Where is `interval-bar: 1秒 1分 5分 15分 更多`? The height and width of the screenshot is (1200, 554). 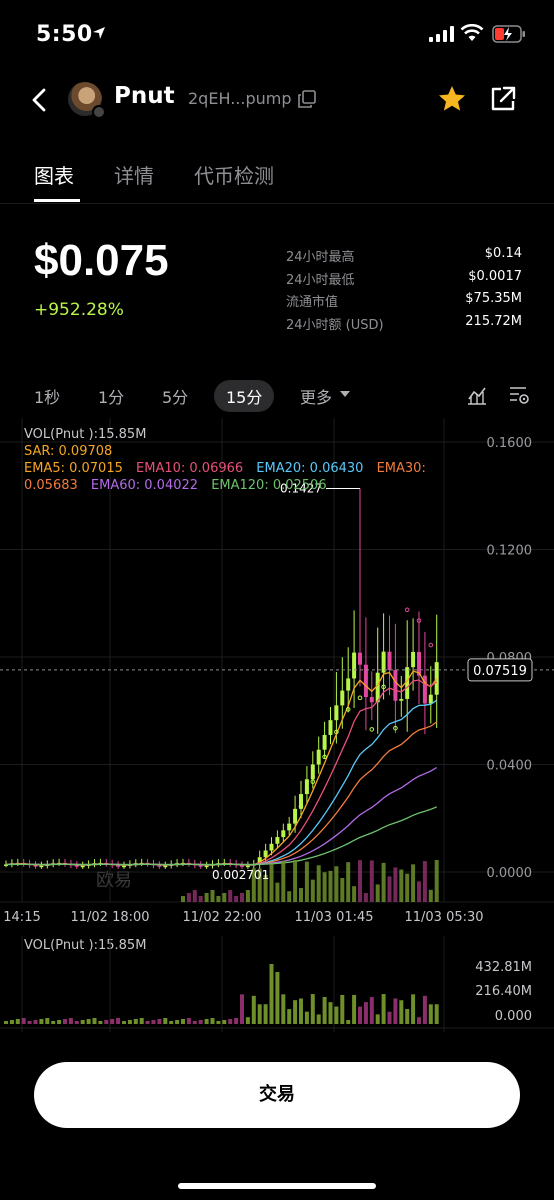
interval-bar: 1秒 1分 5分 15分 更多 is located at coordinates (277, 396).